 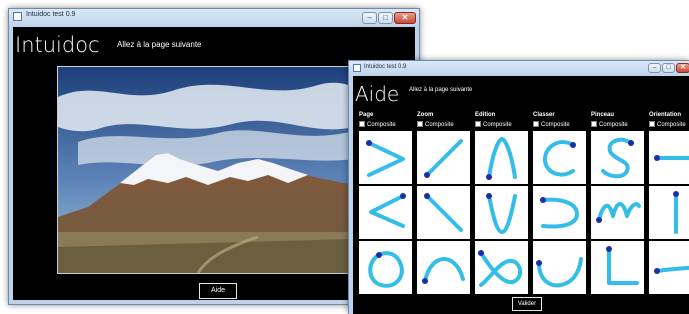 I want to click on chevron-left-gesture-icon, so click(x=387, y=210).